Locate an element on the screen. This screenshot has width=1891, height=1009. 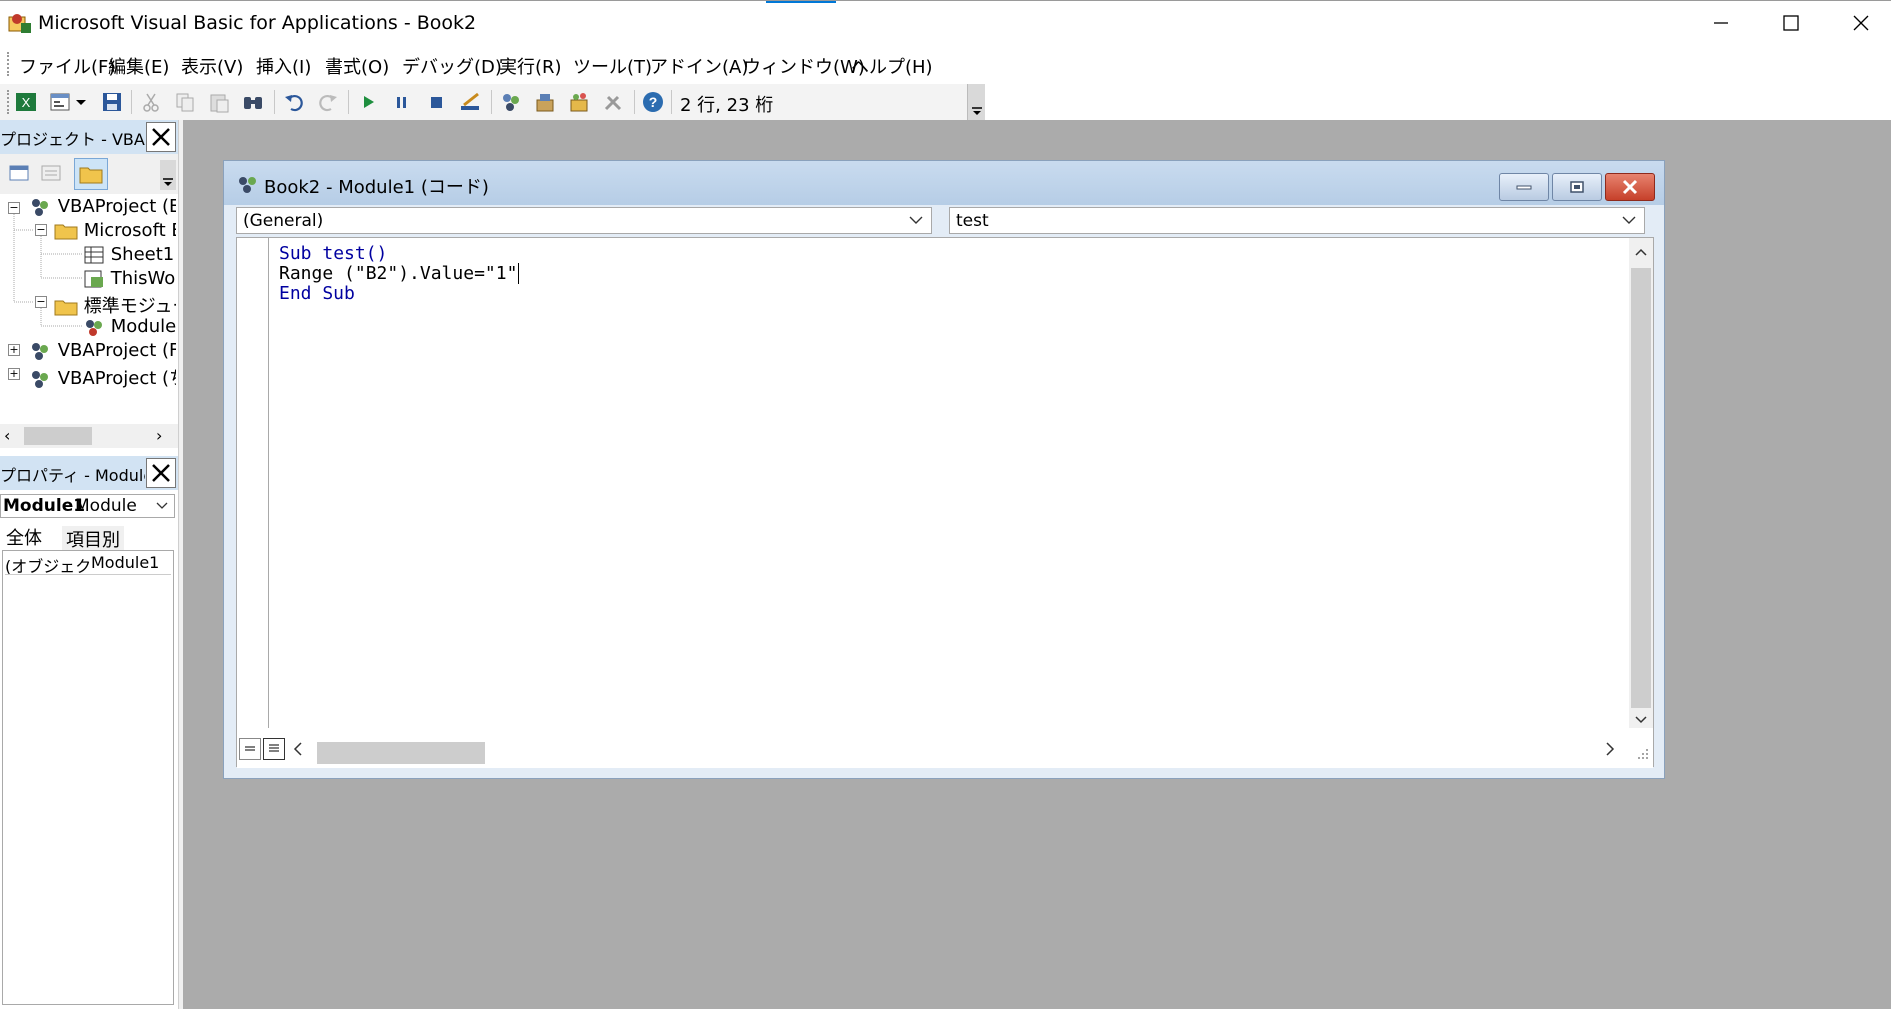
cut-icon is located at coordinates (151, 102).